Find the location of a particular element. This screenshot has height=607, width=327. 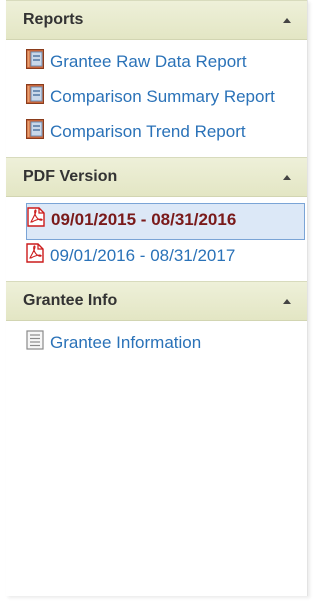

link-comparison-summary-report: Comparison Summary Report is located at coordinates (165, 98).